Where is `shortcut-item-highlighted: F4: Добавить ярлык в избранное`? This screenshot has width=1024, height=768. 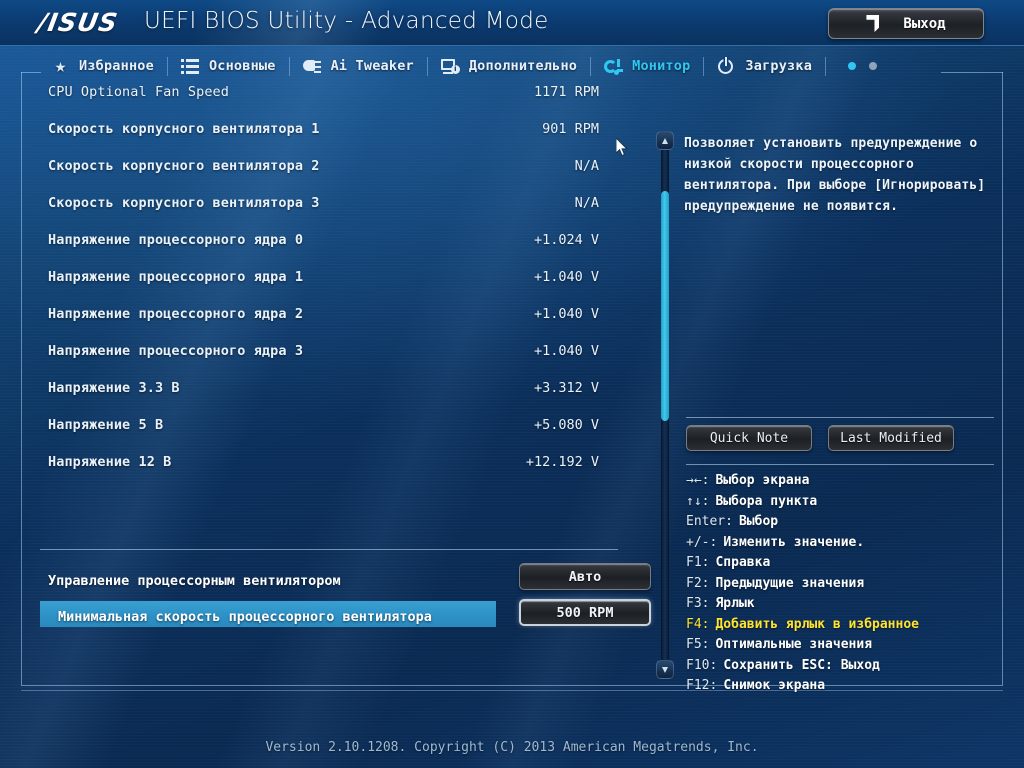 shortcut-item-highlighted: F4: Добавить ярлык в избранное is located at coordinates (844, 627).